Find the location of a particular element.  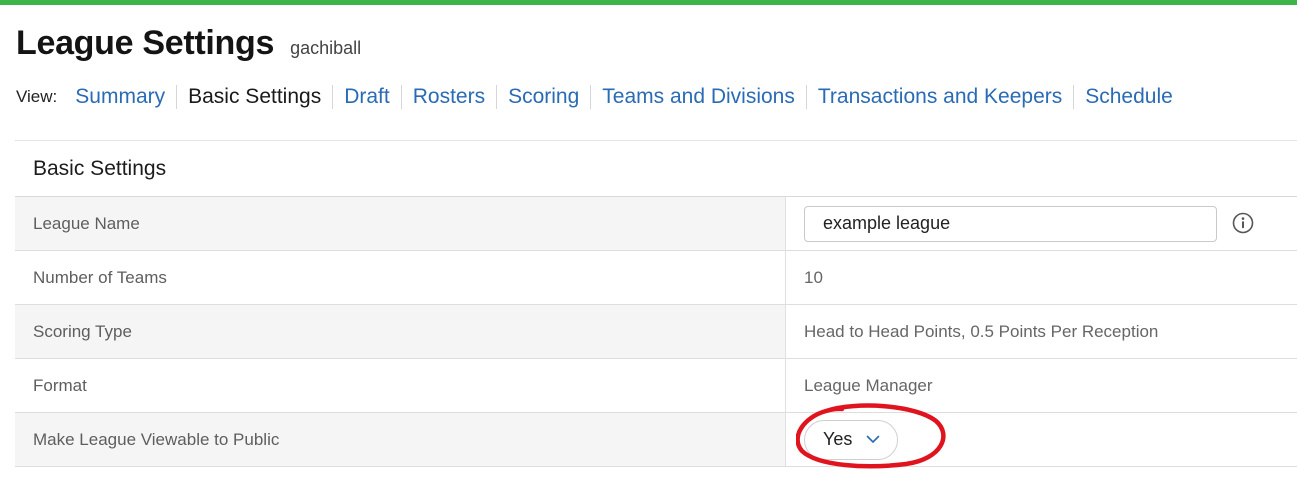

chevron-down-icon is located at coordinates (873, 439).